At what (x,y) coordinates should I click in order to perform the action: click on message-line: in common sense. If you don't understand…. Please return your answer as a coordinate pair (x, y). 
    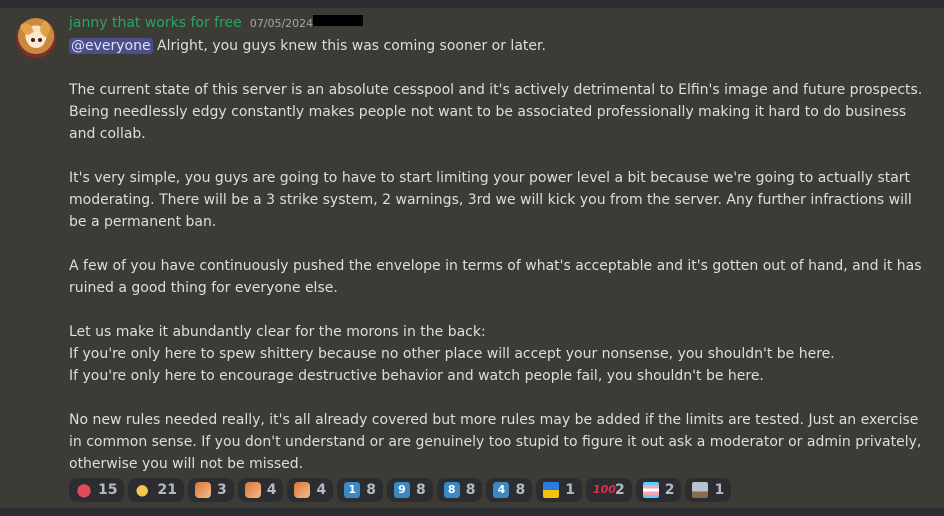
    Looking at the image, I should click on (495, 442).